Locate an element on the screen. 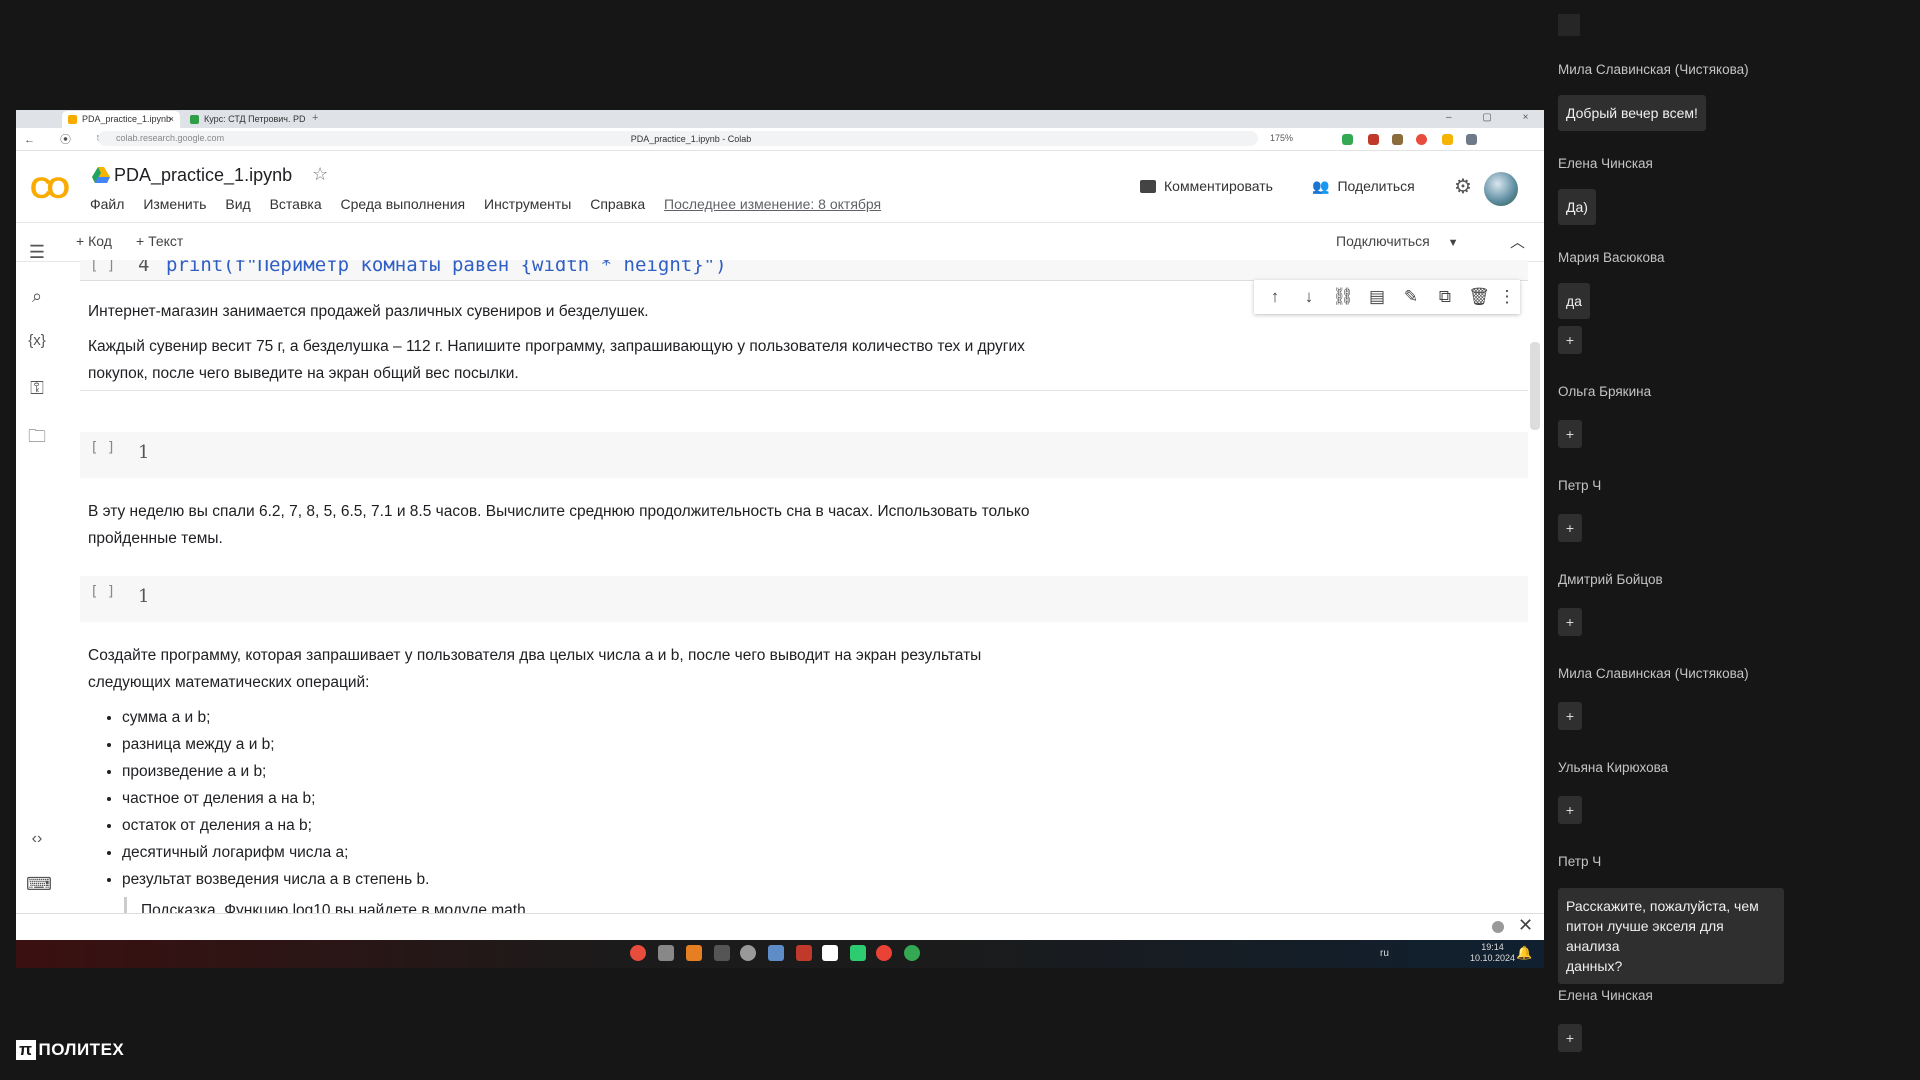 The image size is (1920, 1080). comment-button: Комментировать is located at coordinates (1206, 186).